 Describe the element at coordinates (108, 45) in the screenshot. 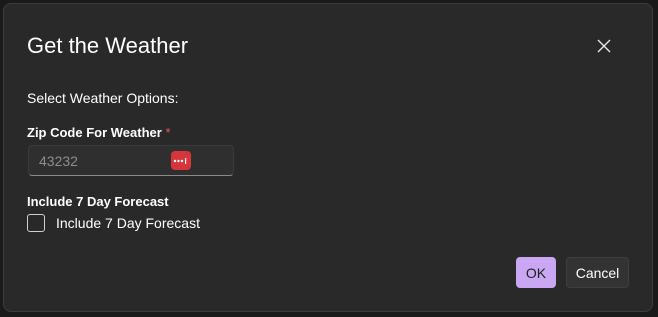

I see `dialog-title: Get the Weather` at that location.